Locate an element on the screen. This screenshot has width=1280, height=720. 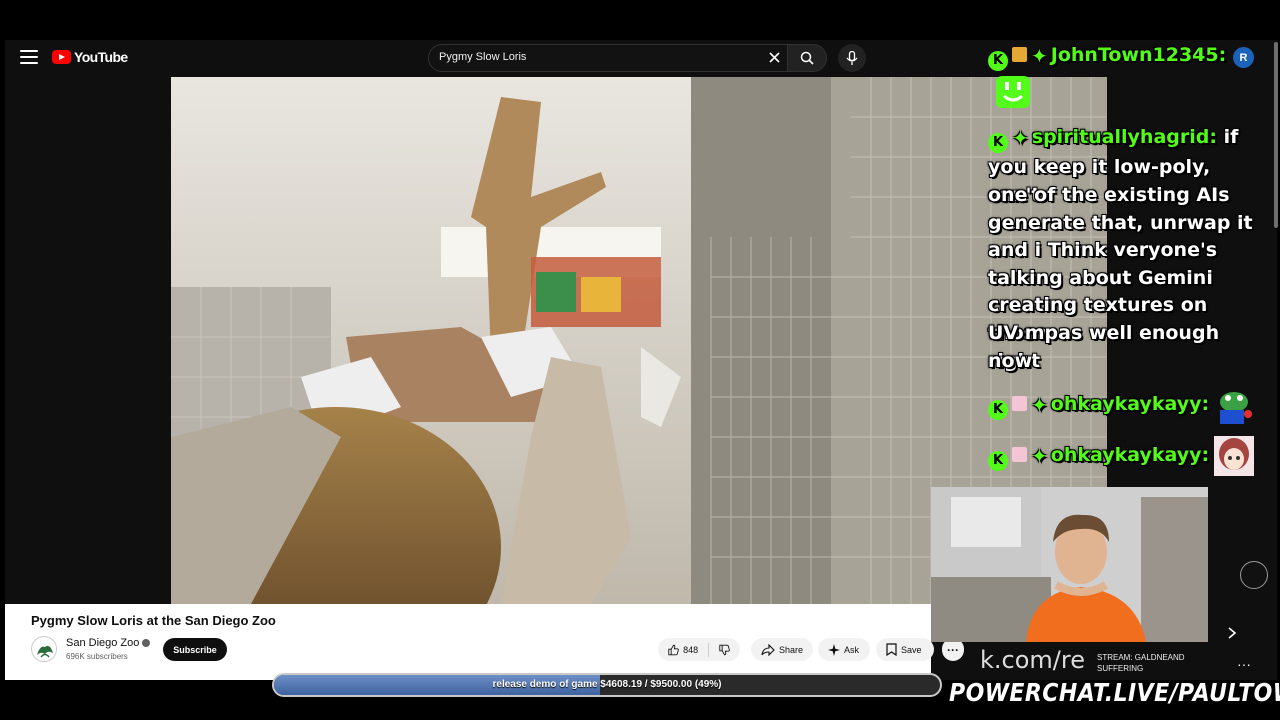
account-avatar: R is located at coordinates (1243, 57).